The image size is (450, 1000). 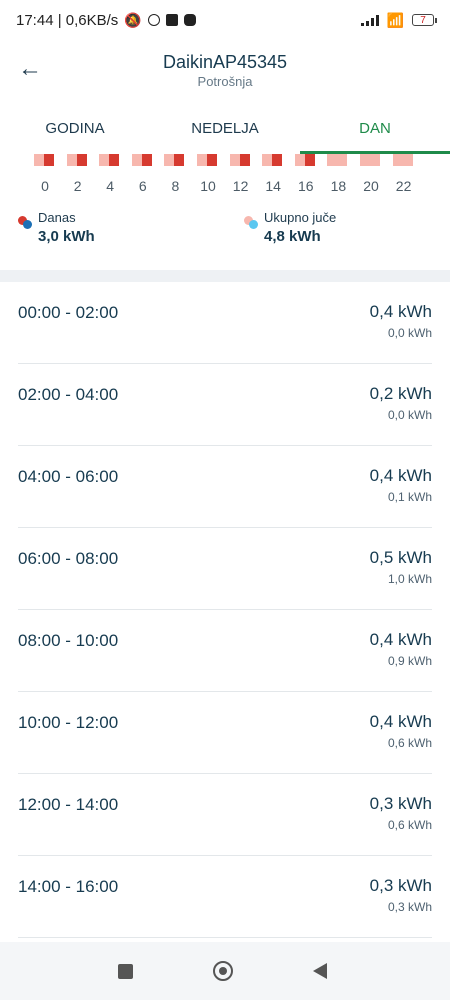 I want to click on system-nav-bar, so click(x=225, y=972).